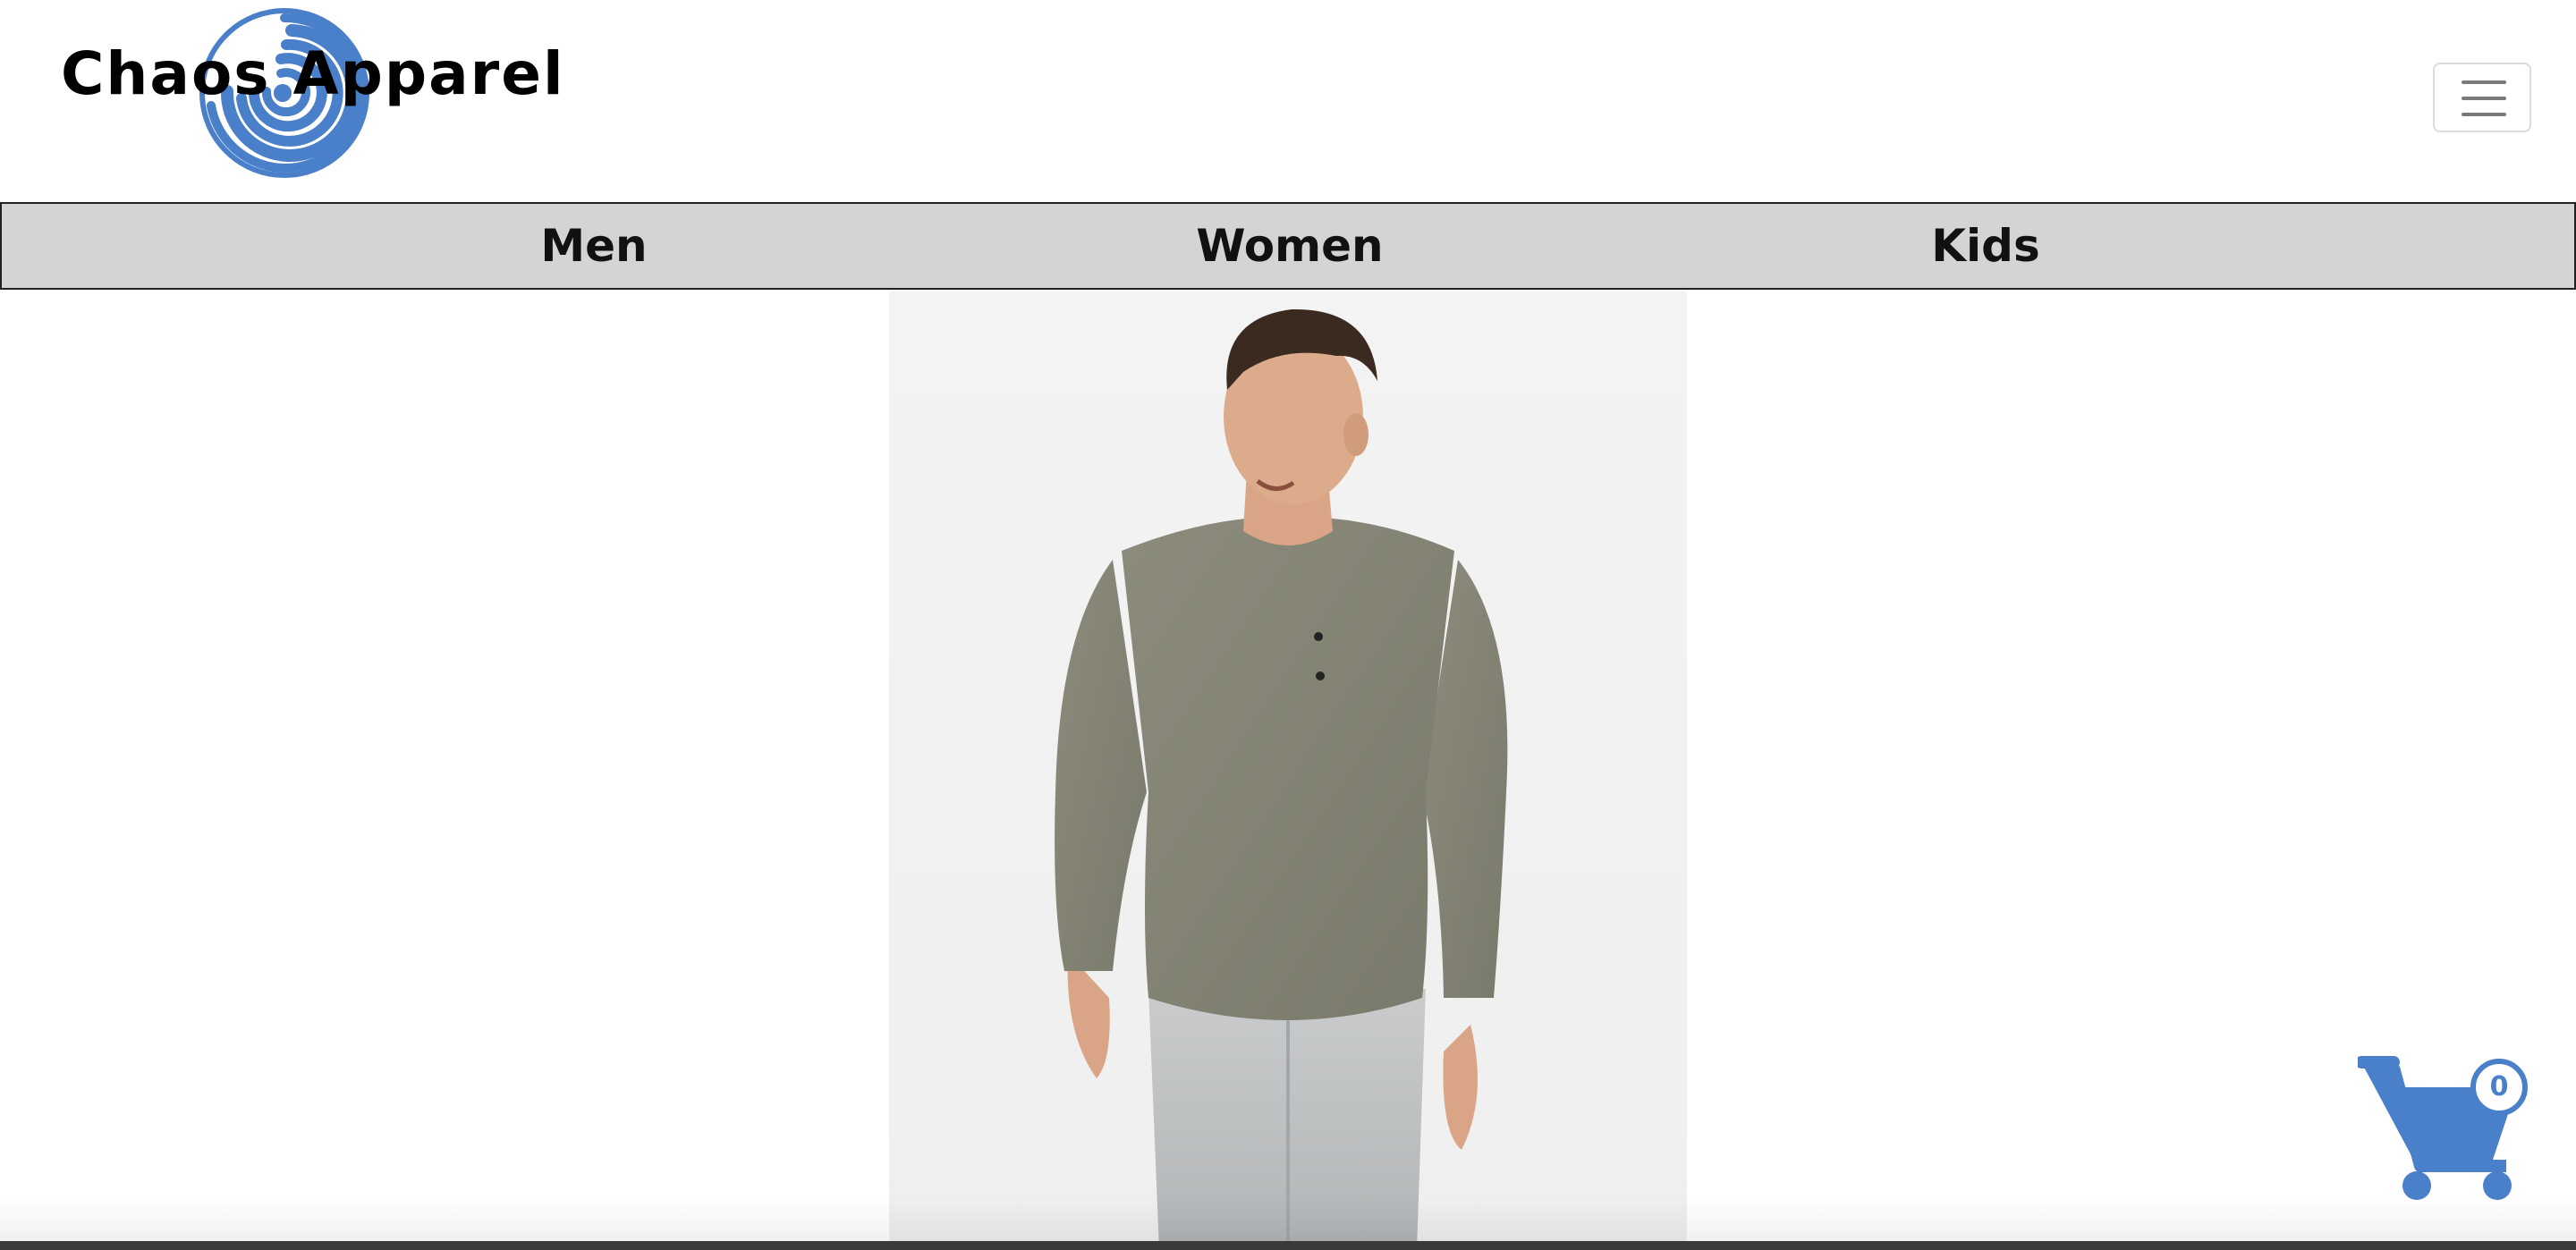  I want to click on brand-logo: Chaos Apparel, so click(308, 94).